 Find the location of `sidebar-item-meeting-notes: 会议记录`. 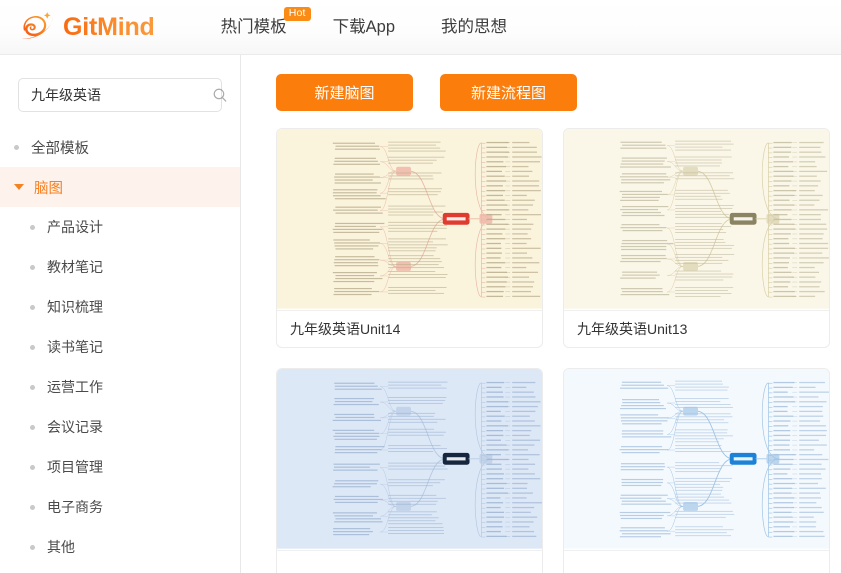

sidebar-item-meeting-notes: 会议记录 is located at coordinates (120, 427).